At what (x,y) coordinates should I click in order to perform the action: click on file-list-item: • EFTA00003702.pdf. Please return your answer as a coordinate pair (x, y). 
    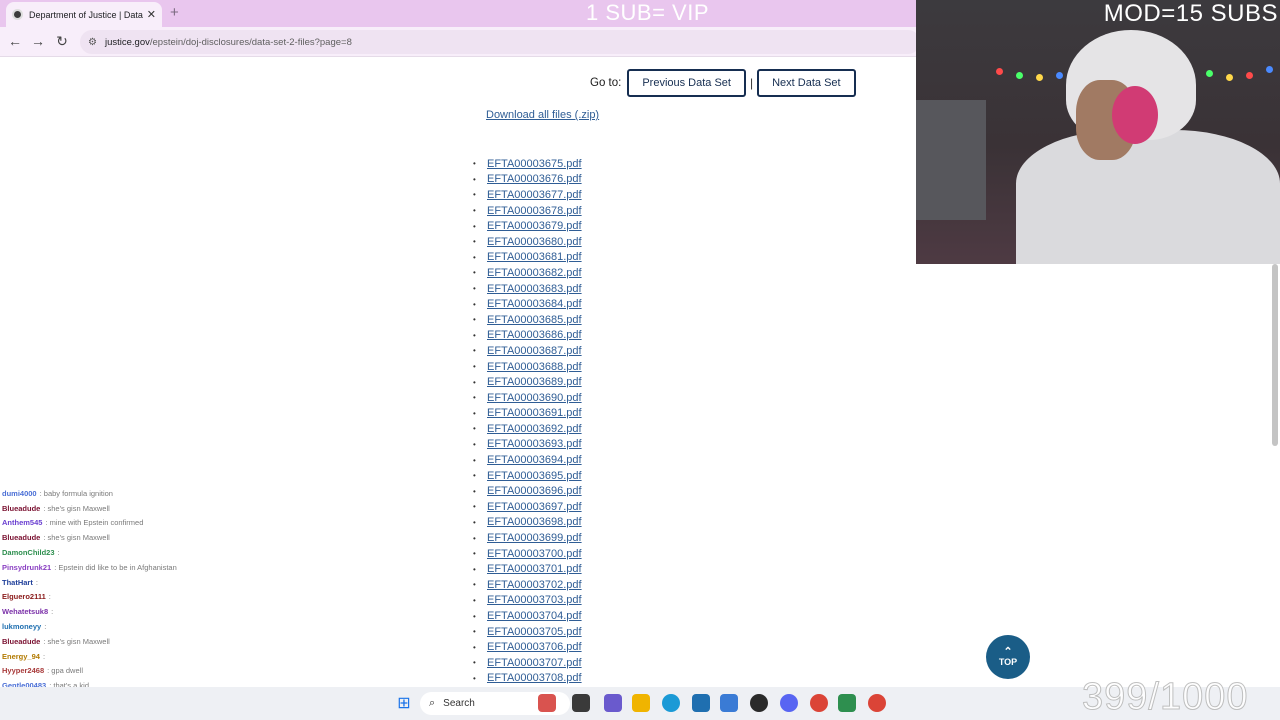
    Looking at the image, I should click on (527, 585).